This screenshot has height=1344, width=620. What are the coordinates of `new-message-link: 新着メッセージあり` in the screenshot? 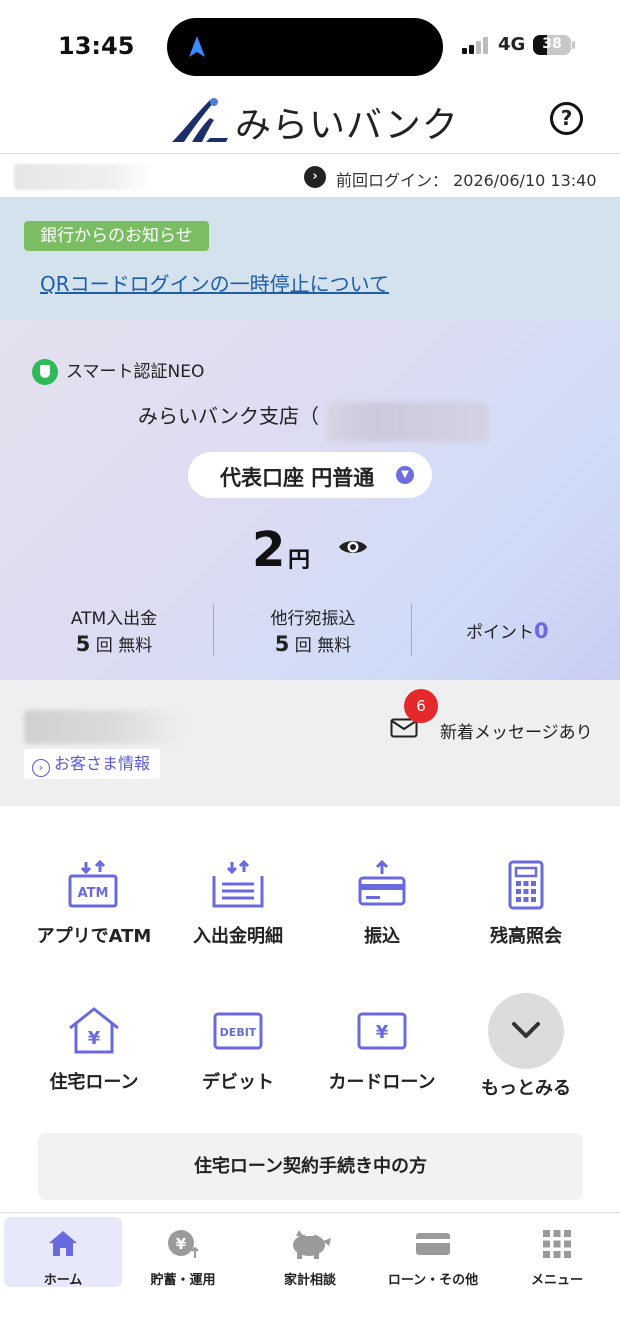 It's located at (516, 730).